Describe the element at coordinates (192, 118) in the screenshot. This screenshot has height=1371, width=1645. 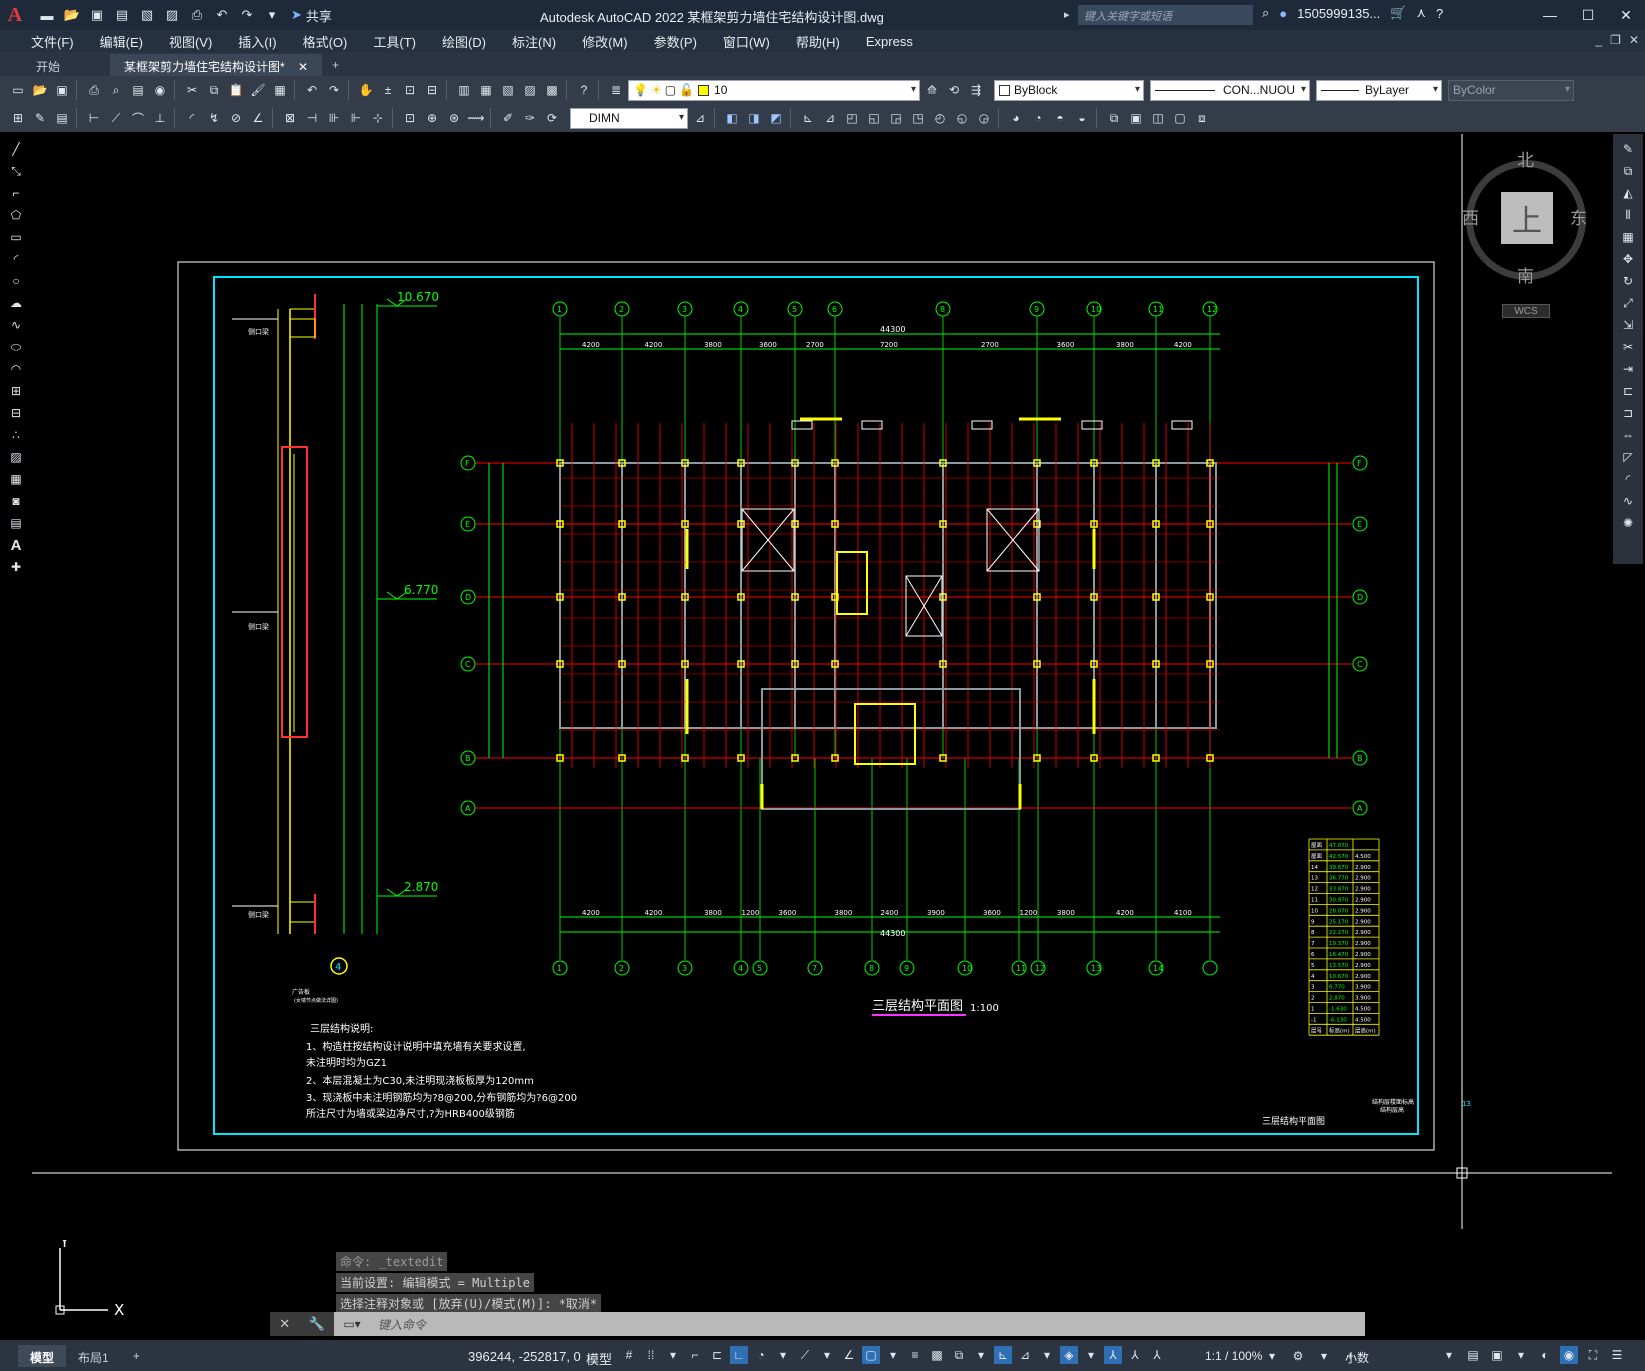
I see `radius-dim-icon: ◜` at that location.